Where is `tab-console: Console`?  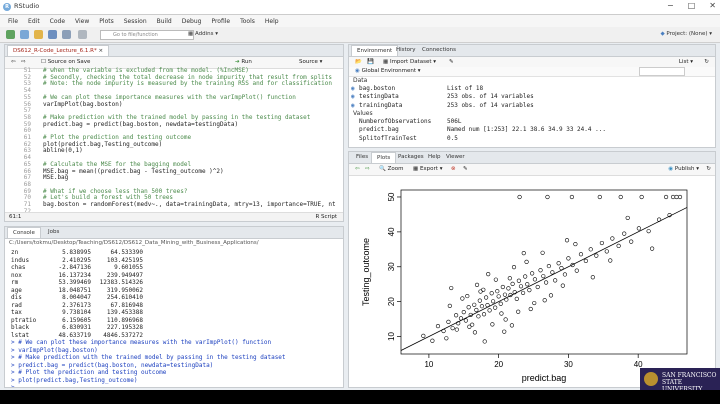 tab-console: Console is located at coordinates (24, 232).